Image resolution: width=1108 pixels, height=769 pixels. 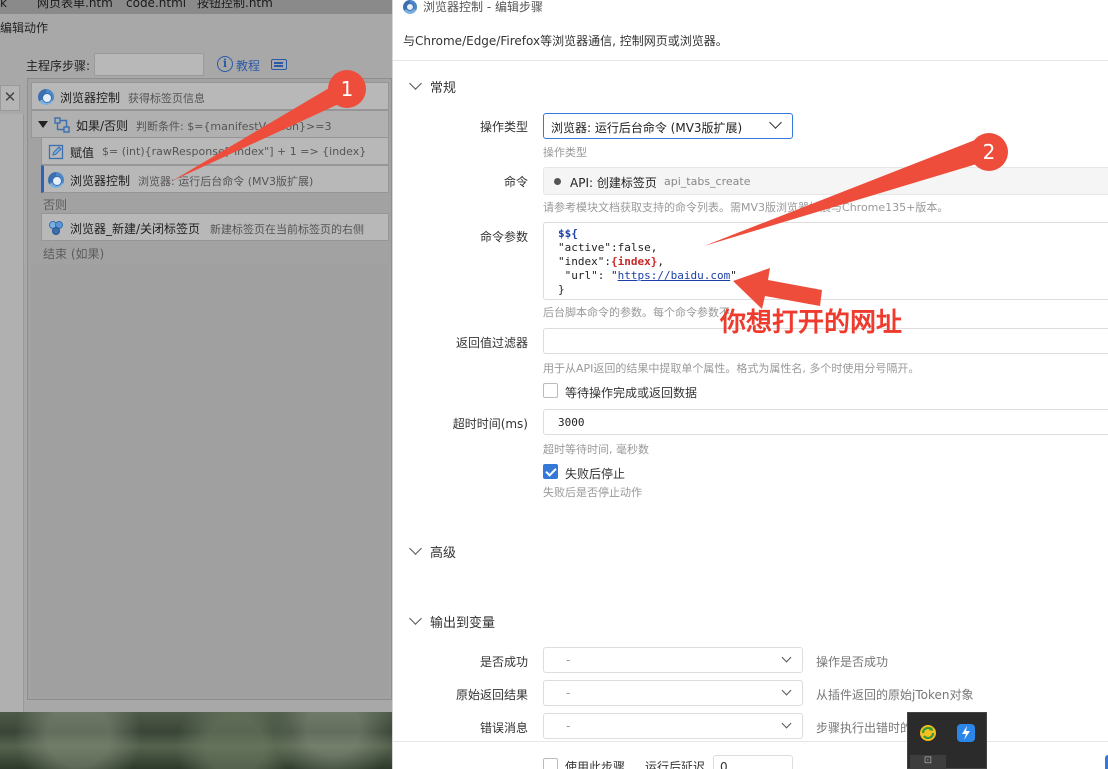 I want to click on tutorial-link: 教程, so click(x=248, y=65).